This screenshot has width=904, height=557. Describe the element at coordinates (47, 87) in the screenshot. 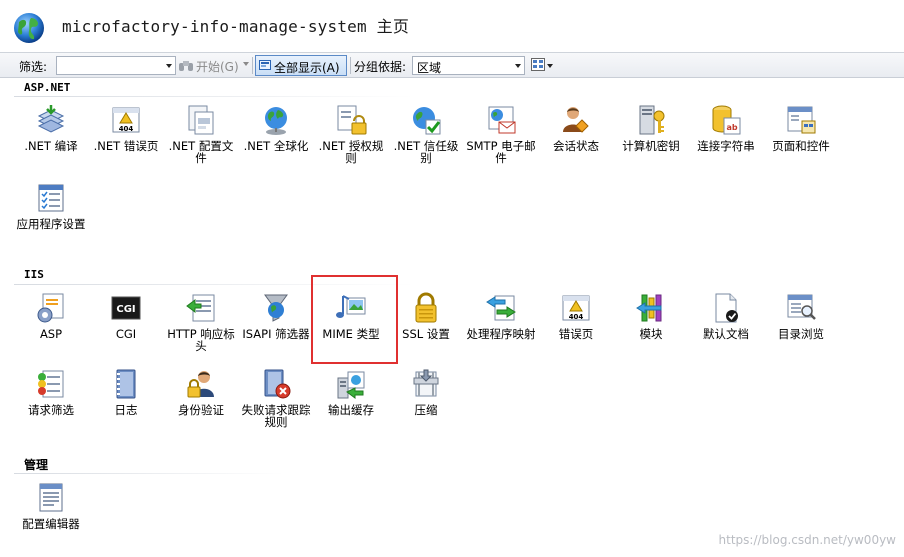

I see `section-title-aspnet: ASP.NET` at that location.